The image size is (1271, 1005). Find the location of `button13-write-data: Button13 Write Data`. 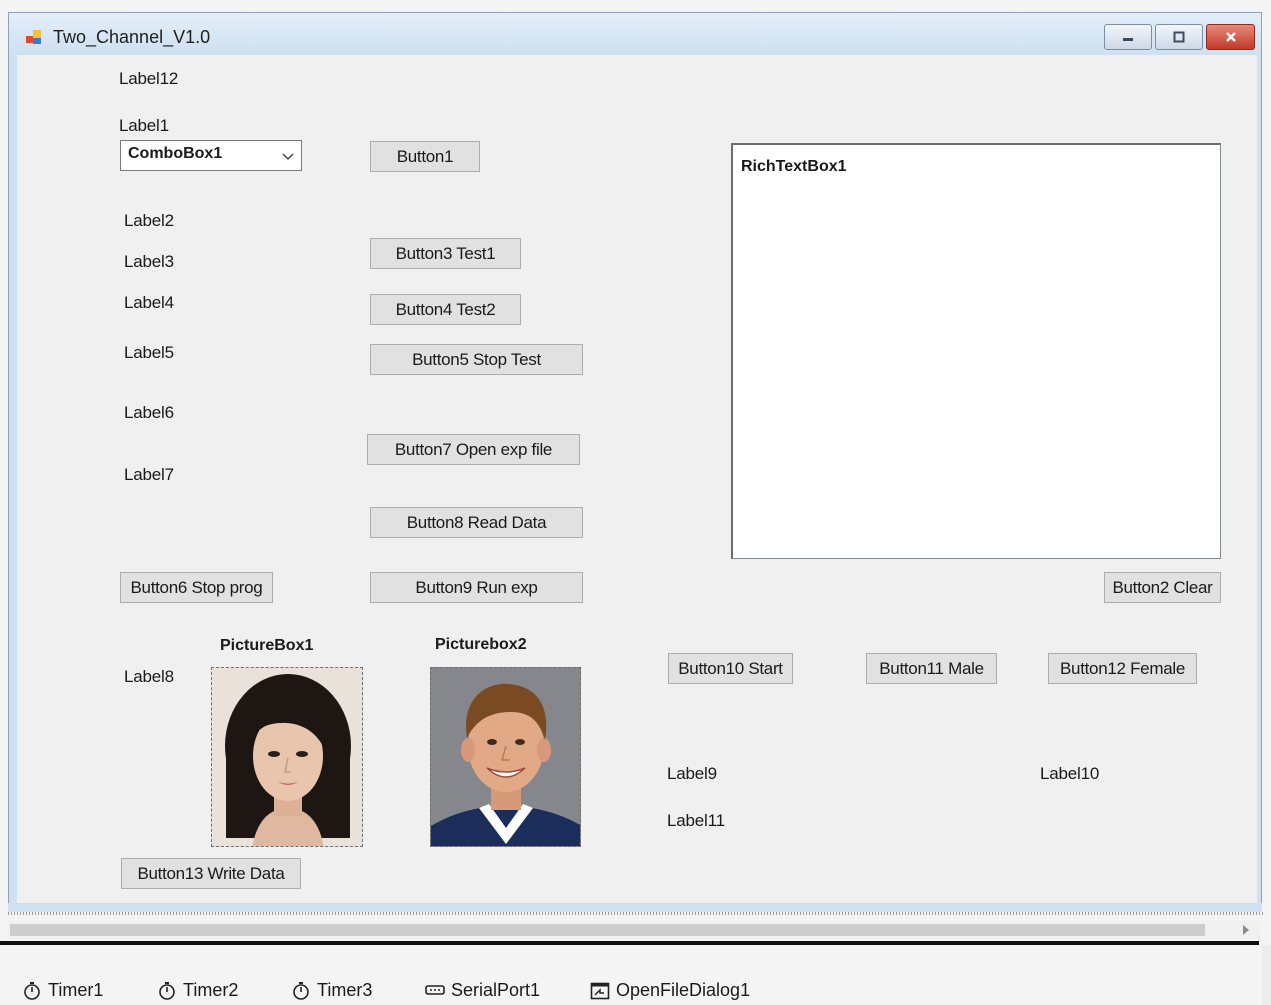

button13-write-data: Button13 Write Data is located at coordinates (211, 873).